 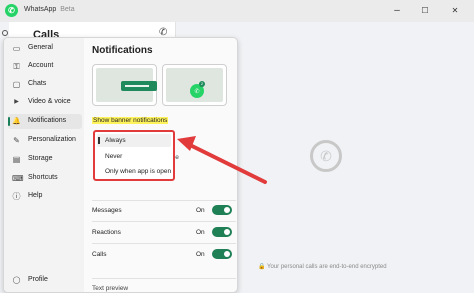 I want to click on nav-label: Chats, so click(x=37, y=83).